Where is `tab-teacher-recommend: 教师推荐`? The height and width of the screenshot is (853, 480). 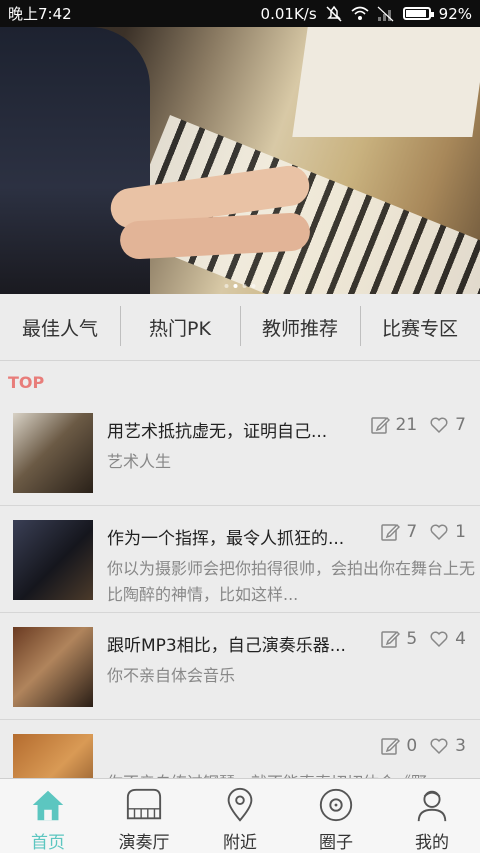
tab-teacher-recommend: 教师推荐 is located at coordinates (300, 325).